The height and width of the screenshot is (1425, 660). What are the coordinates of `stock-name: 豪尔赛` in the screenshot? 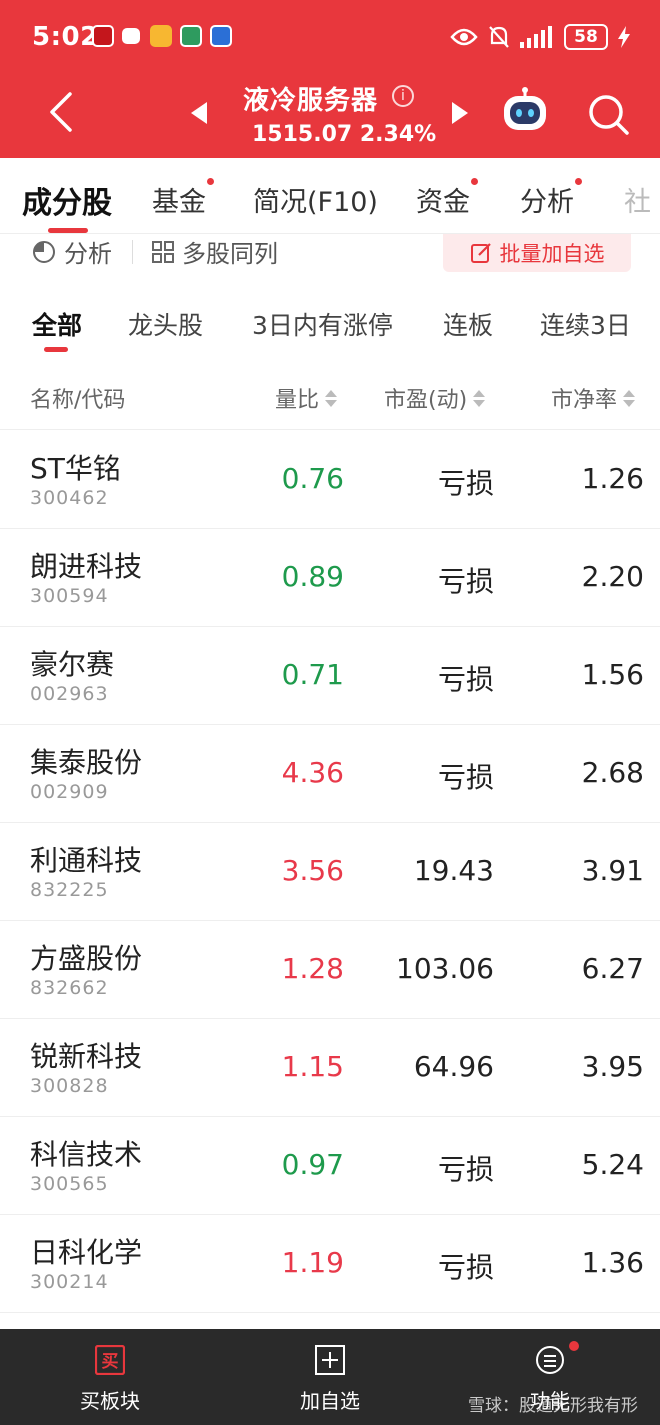 It's located at (72, 664).